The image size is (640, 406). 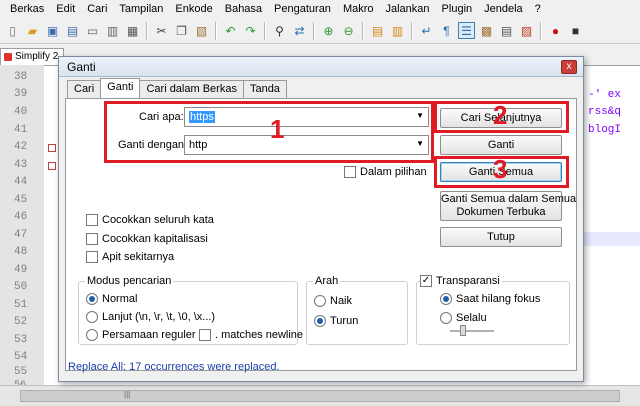 What do you see at coordinates (97, 9) in the screenshot?
I see `menu-cari: Cari` at bounding box center [97, 9].